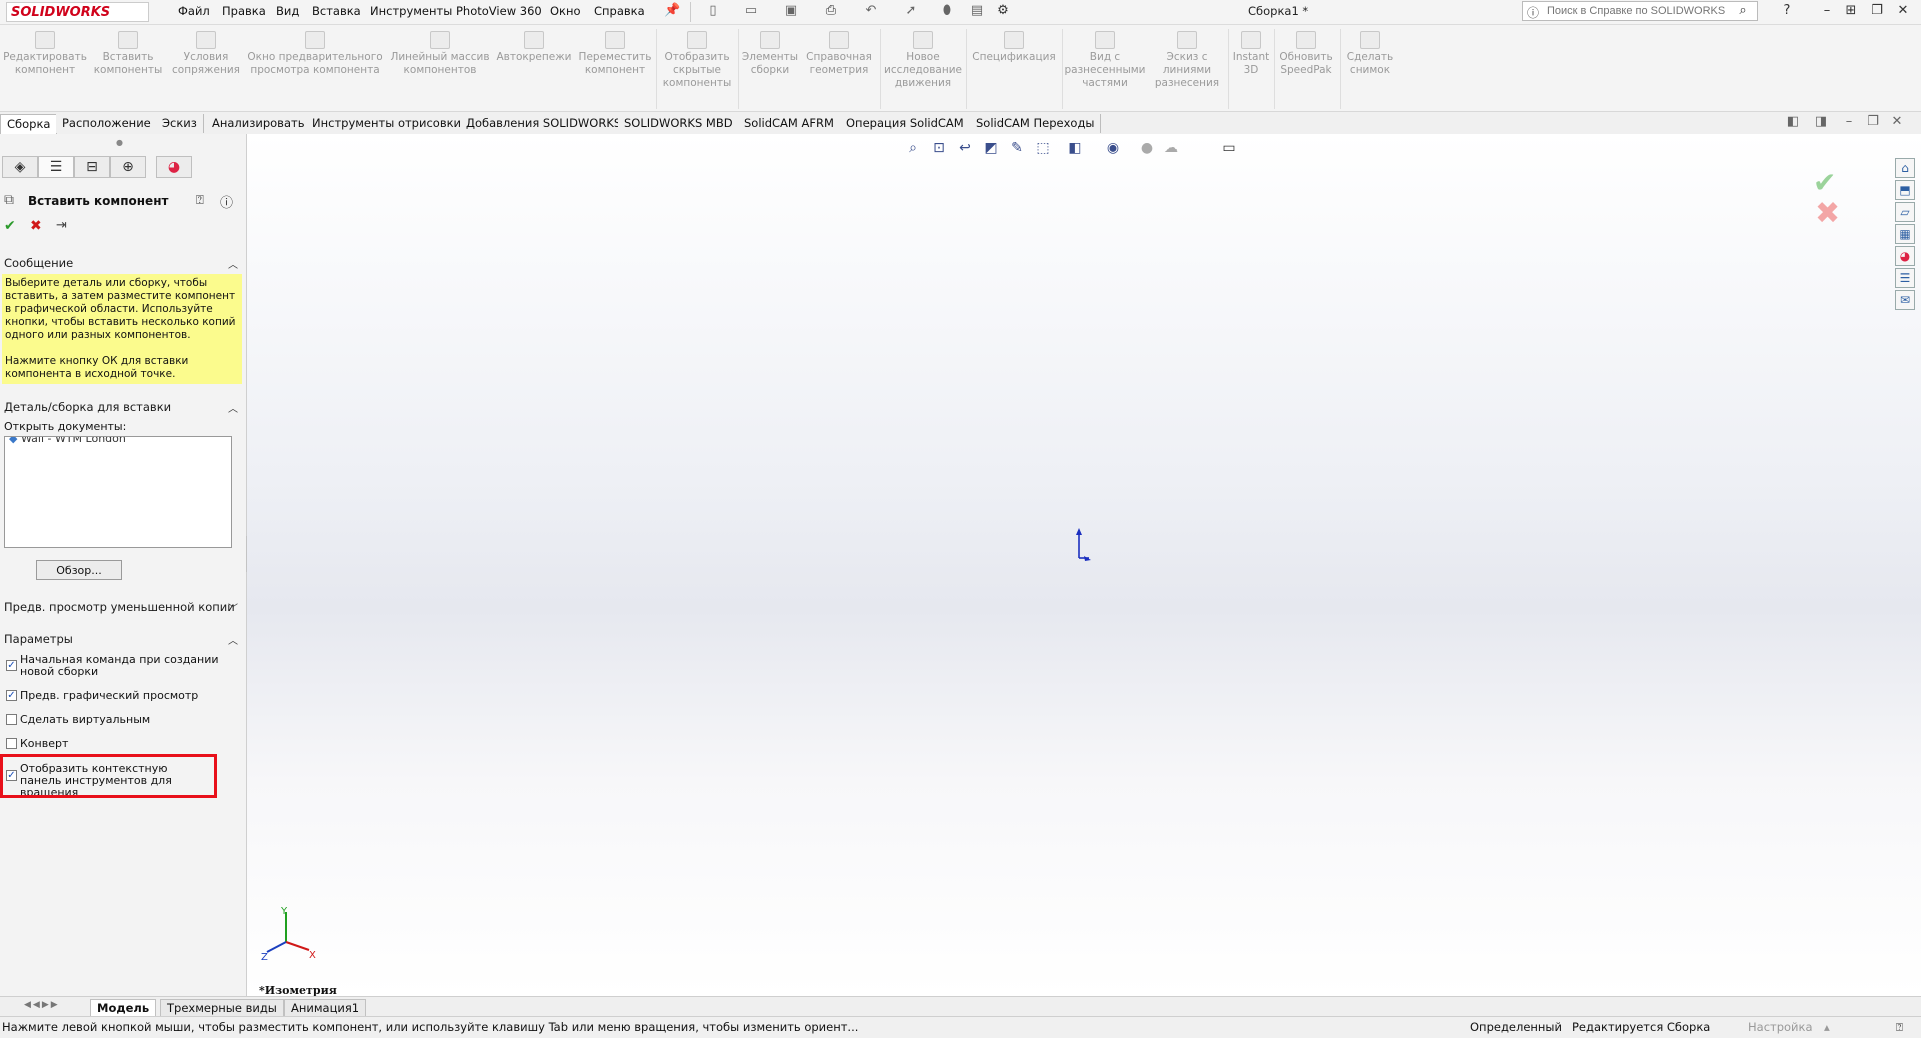 This screenshot has width=1921, height=1038. Describe the element at coordinates (87, 407) in the screenshot. I see `part-to-insert-header: Деталь/сборка для вставки` at that location.